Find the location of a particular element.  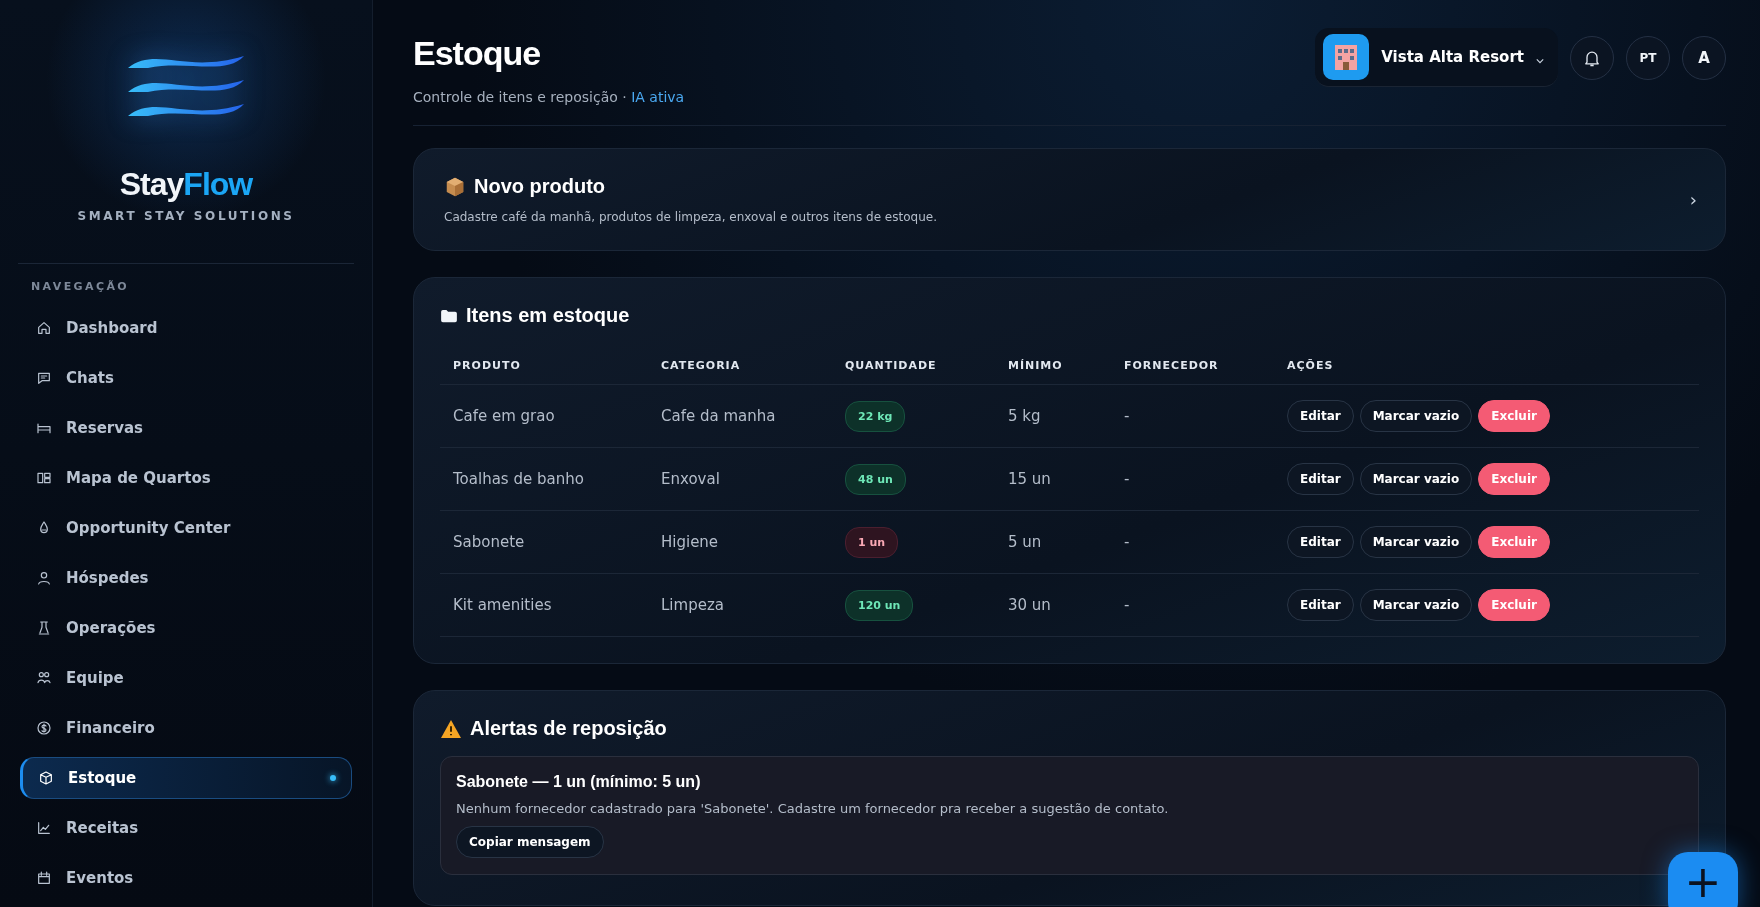

nav-item: Chats is located at coordinates (186, 378).